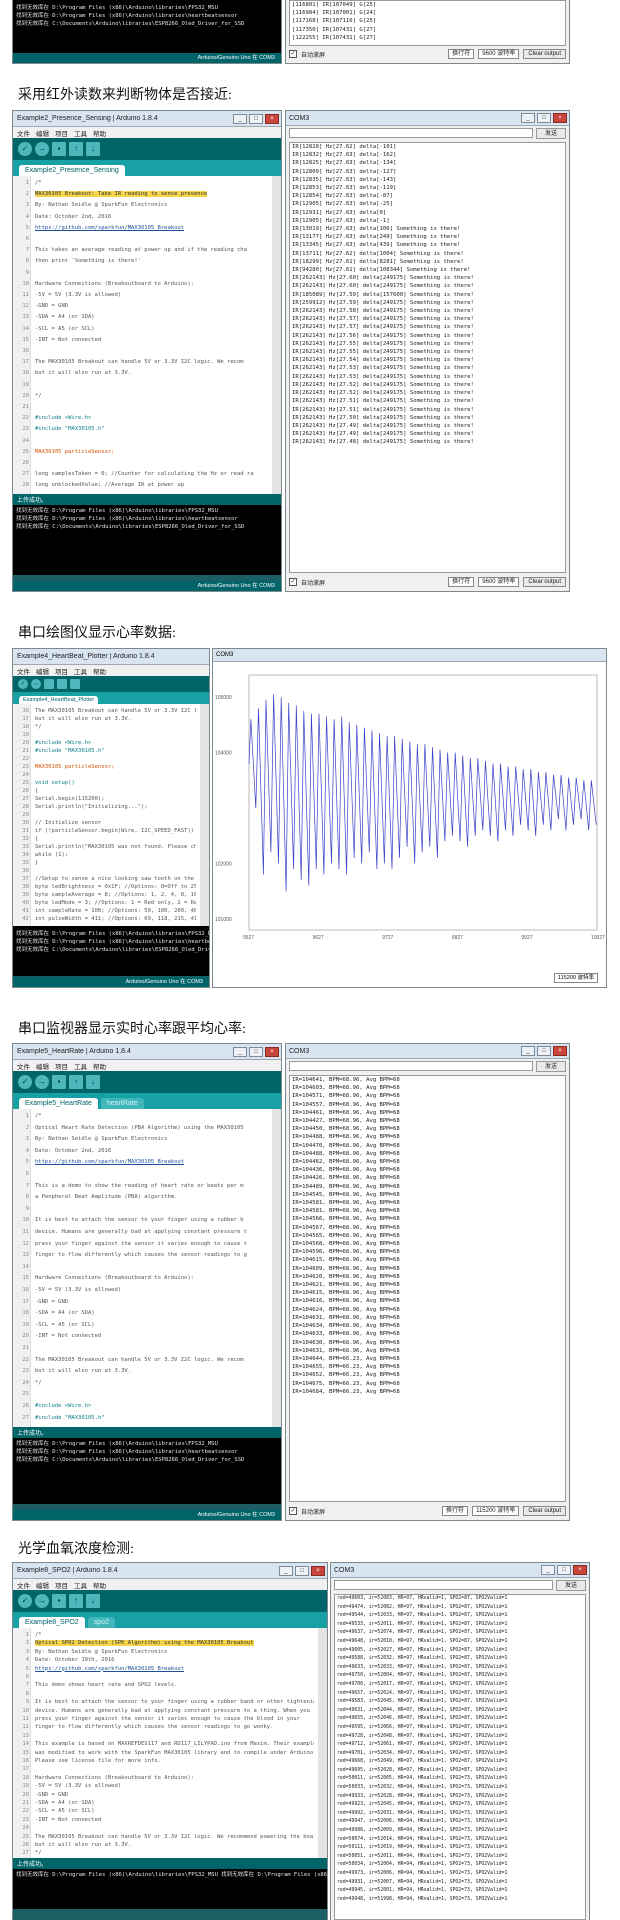 The image size is (620, 1920). Describe the element at coordinates (52, 1622) in the screenshot. I see `tab-sketch: Example8_SPO2` at that location.